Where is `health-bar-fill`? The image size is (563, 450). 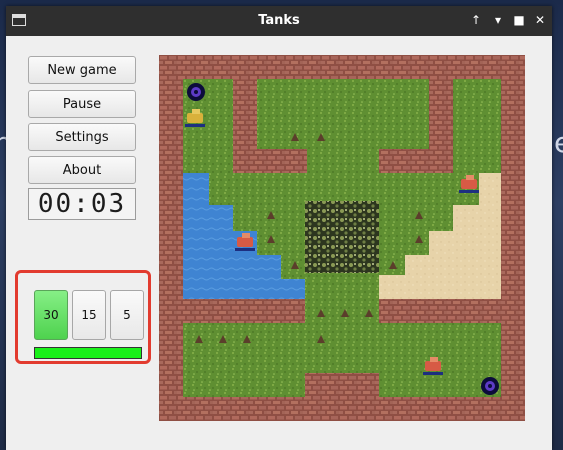
health-bar-fill is located at coordinates (88, 353).